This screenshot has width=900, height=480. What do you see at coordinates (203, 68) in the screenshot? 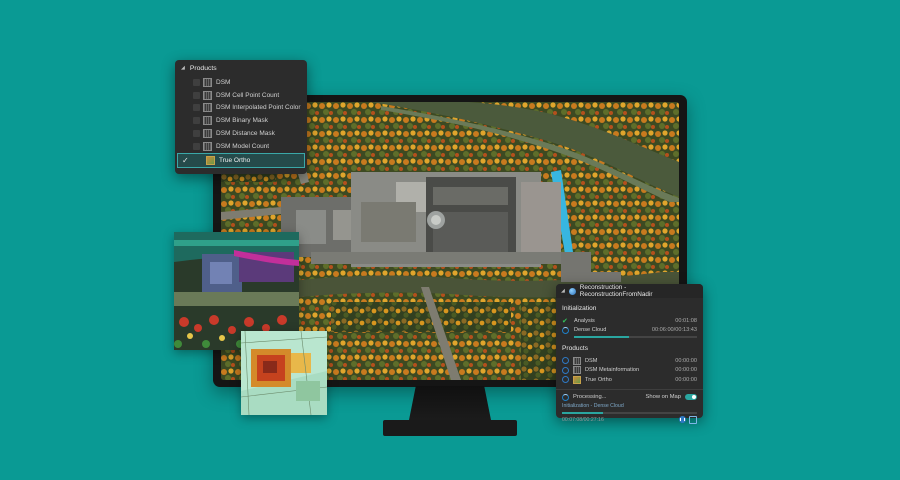
I see `products-panel-title: Products` at bounding box center [203, 68].